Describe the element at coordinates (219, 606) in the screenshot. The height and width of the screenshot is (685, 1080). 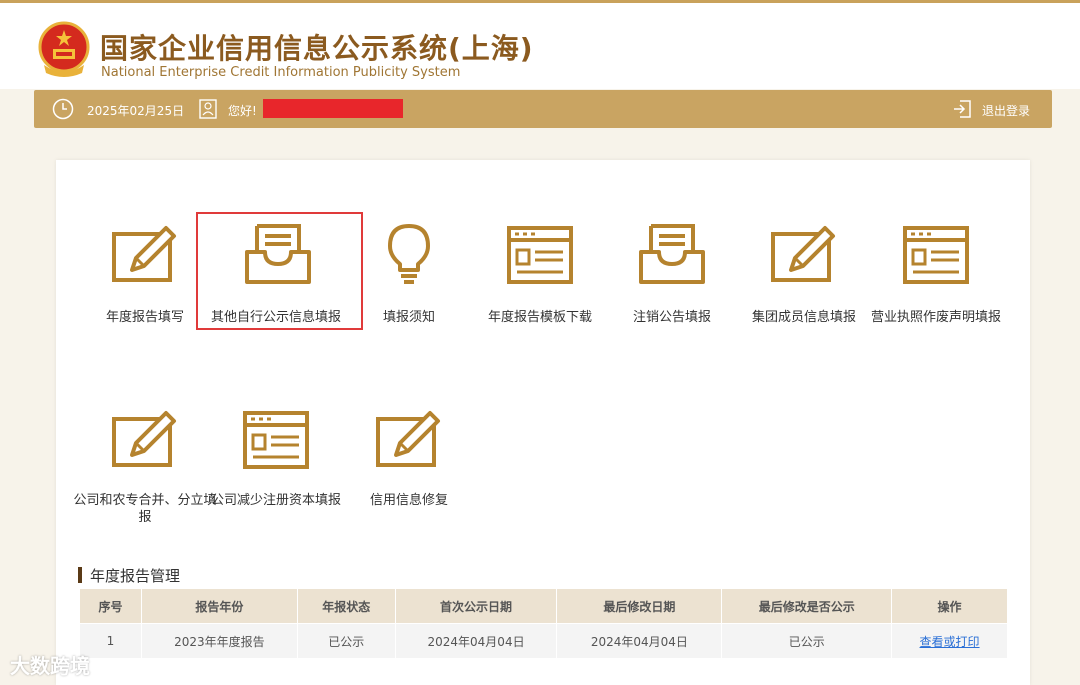
I see `col-header: 报告年份` at that location.